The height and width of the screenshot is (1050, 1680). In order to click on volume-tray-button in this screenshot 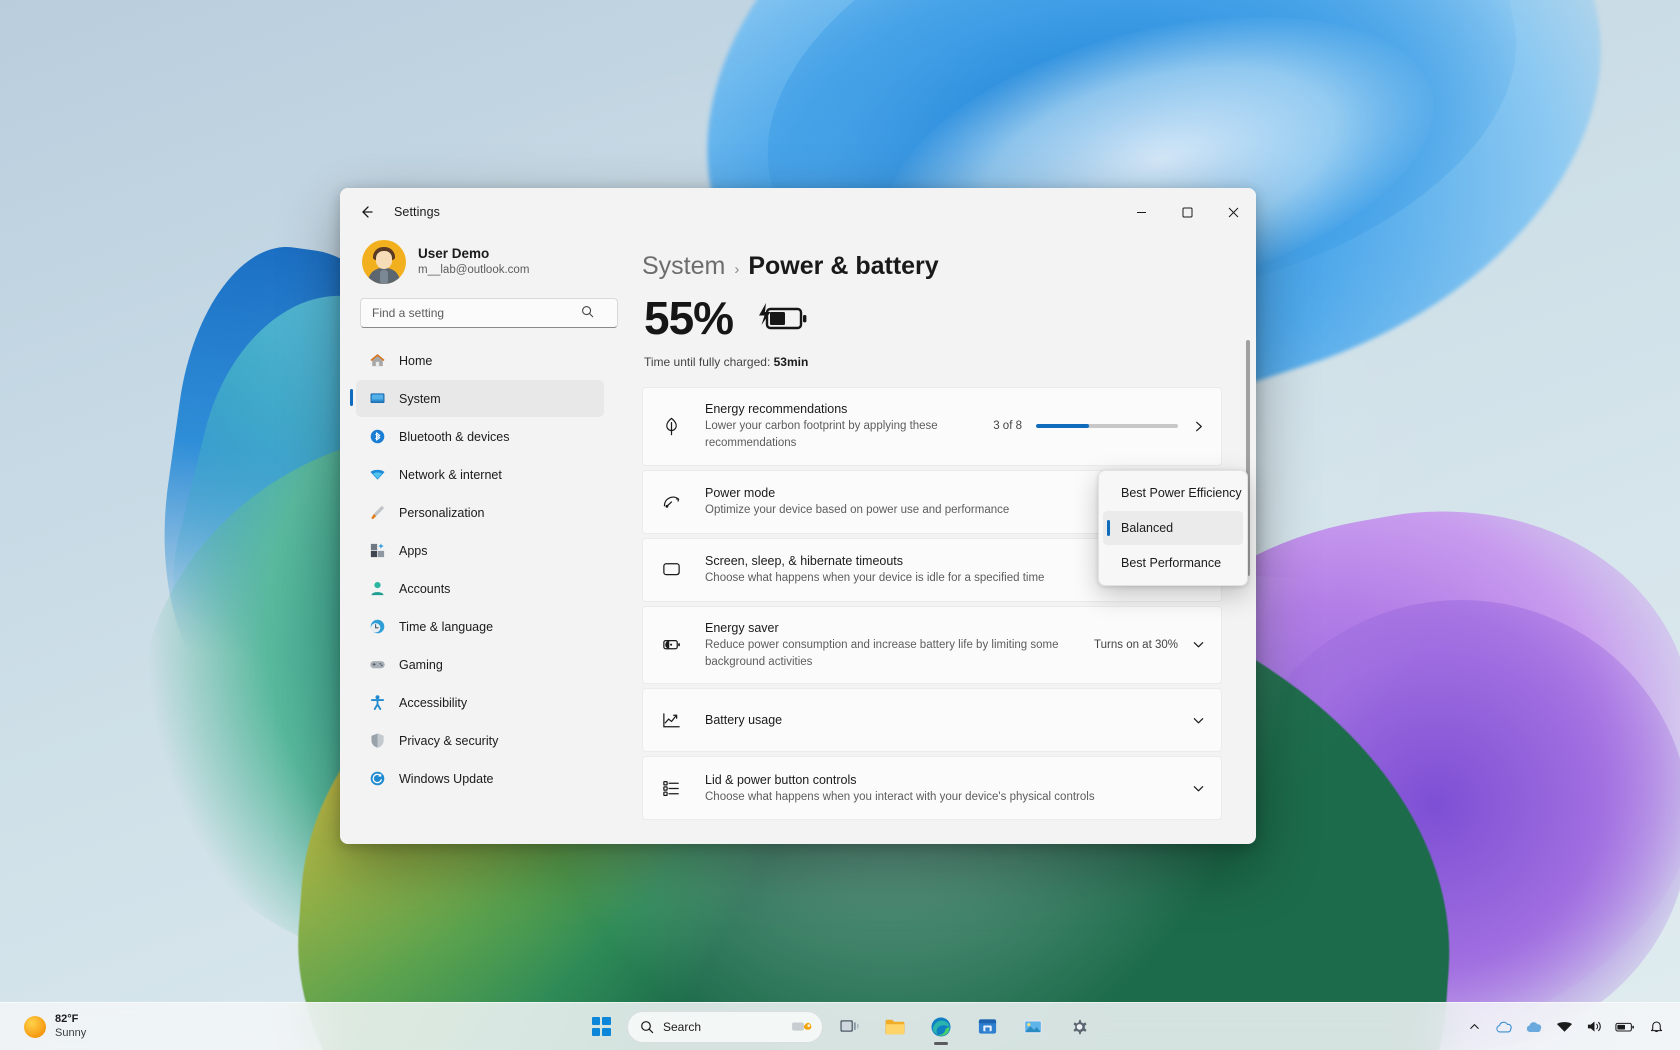, I will do `click(1594, 1027)`.